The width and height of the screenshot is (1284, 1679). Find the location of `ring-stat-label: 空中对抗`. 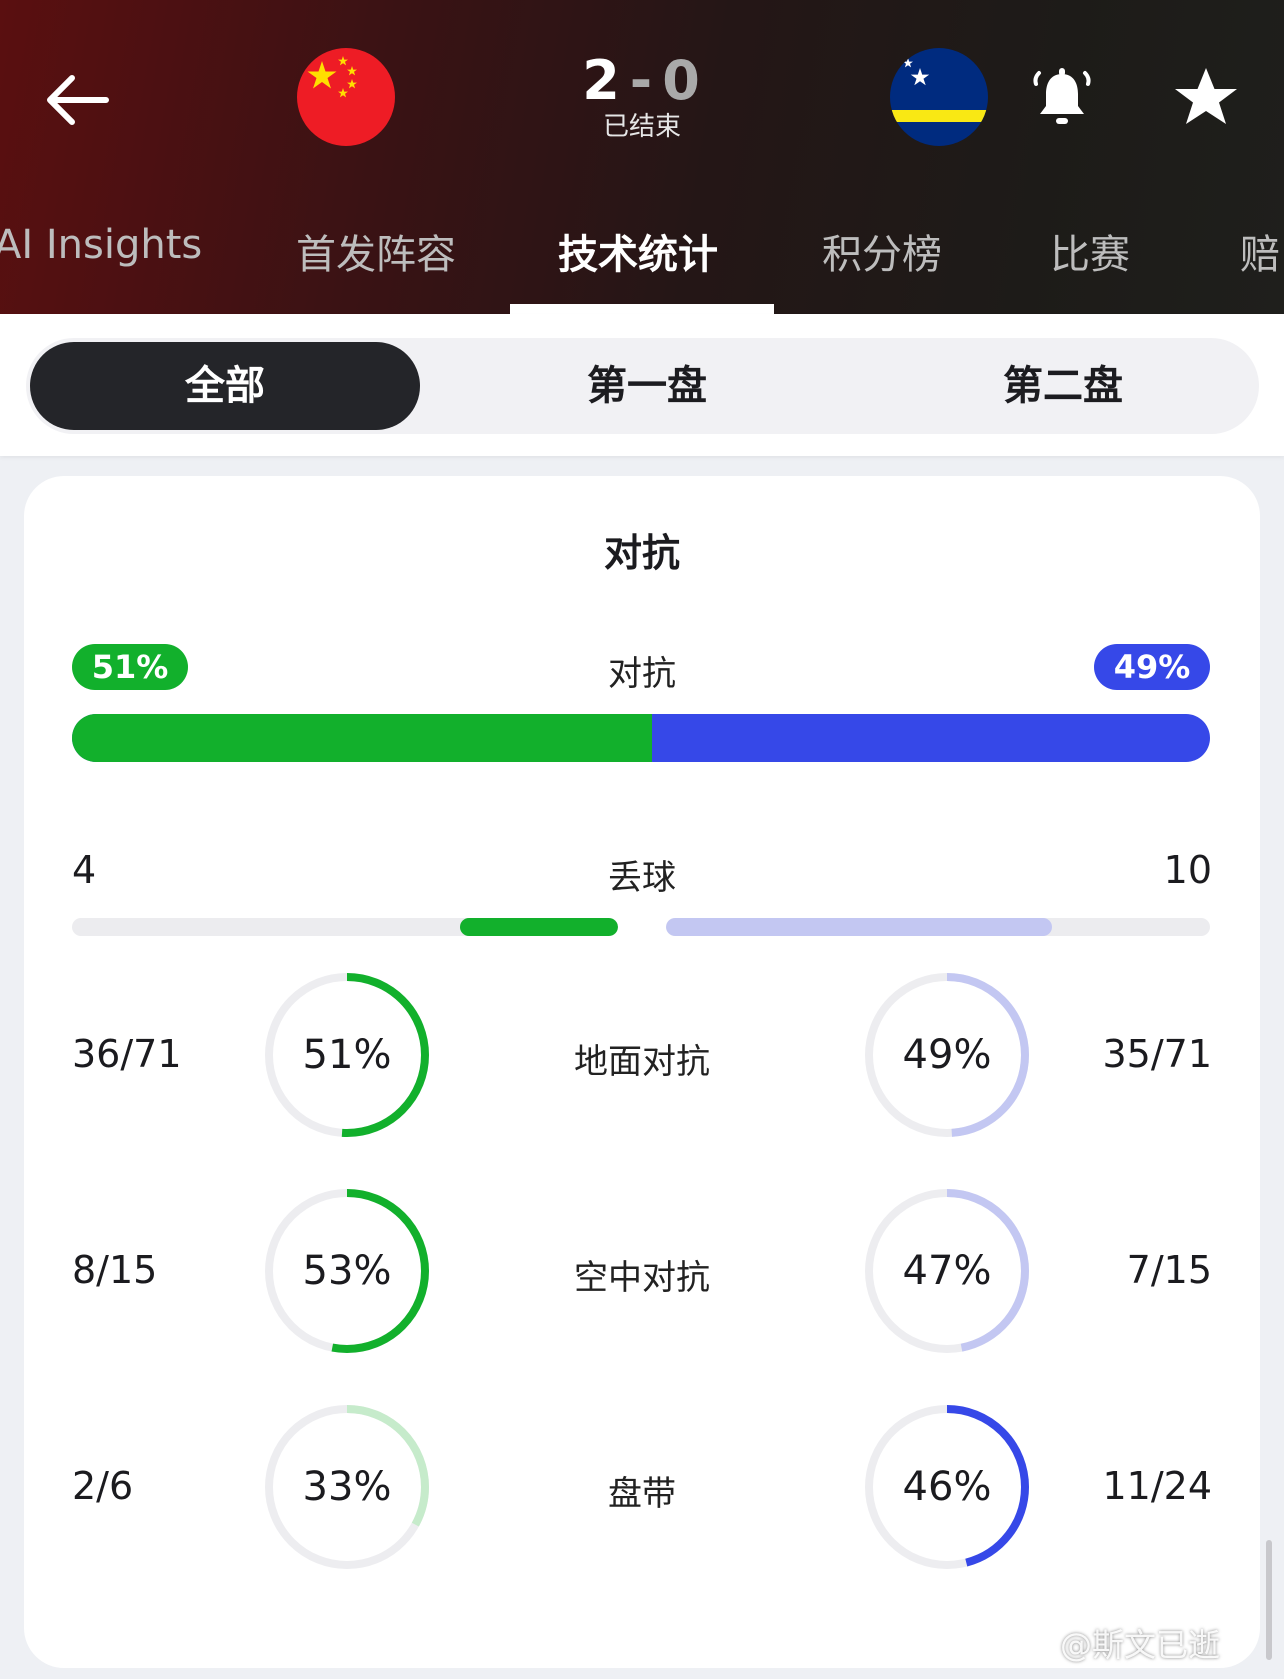

ring-stat-label: 空中对抗 is located at coordinates (642, 1278).